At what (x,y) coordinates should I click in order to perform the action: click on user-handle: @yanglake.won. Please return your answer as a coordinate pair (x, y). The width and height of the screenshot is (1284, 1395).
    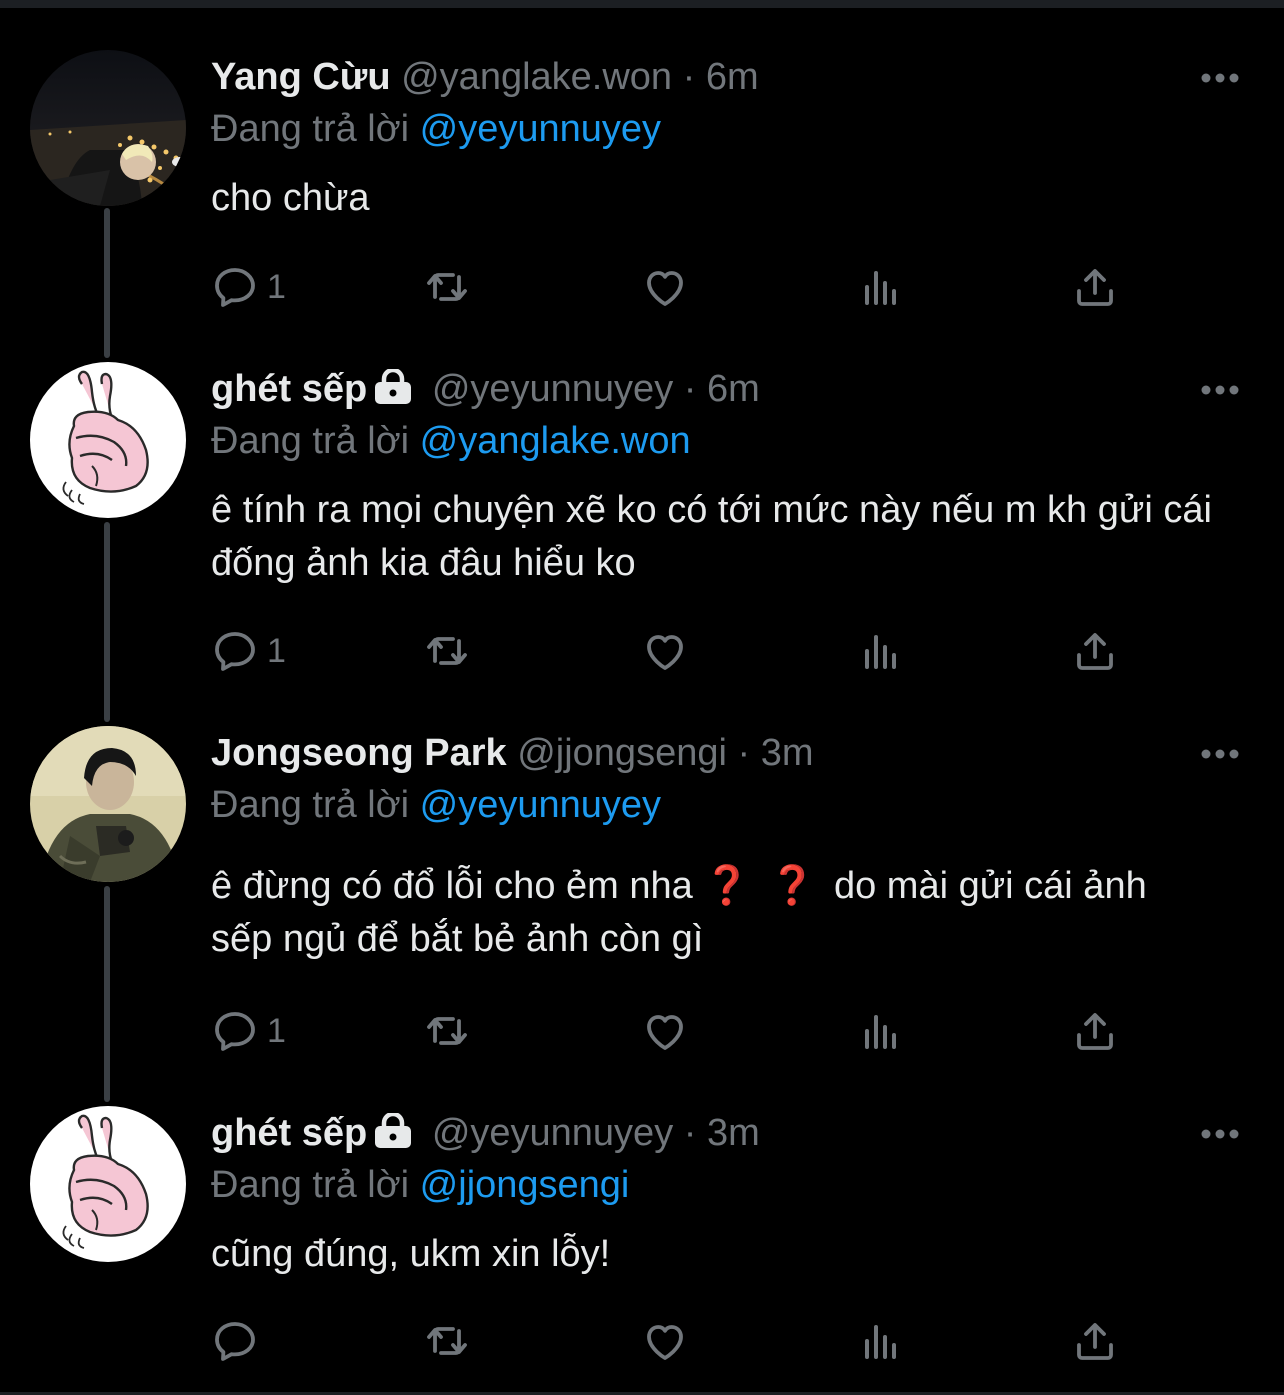
    Looking at the image, I should click on (536, 77).